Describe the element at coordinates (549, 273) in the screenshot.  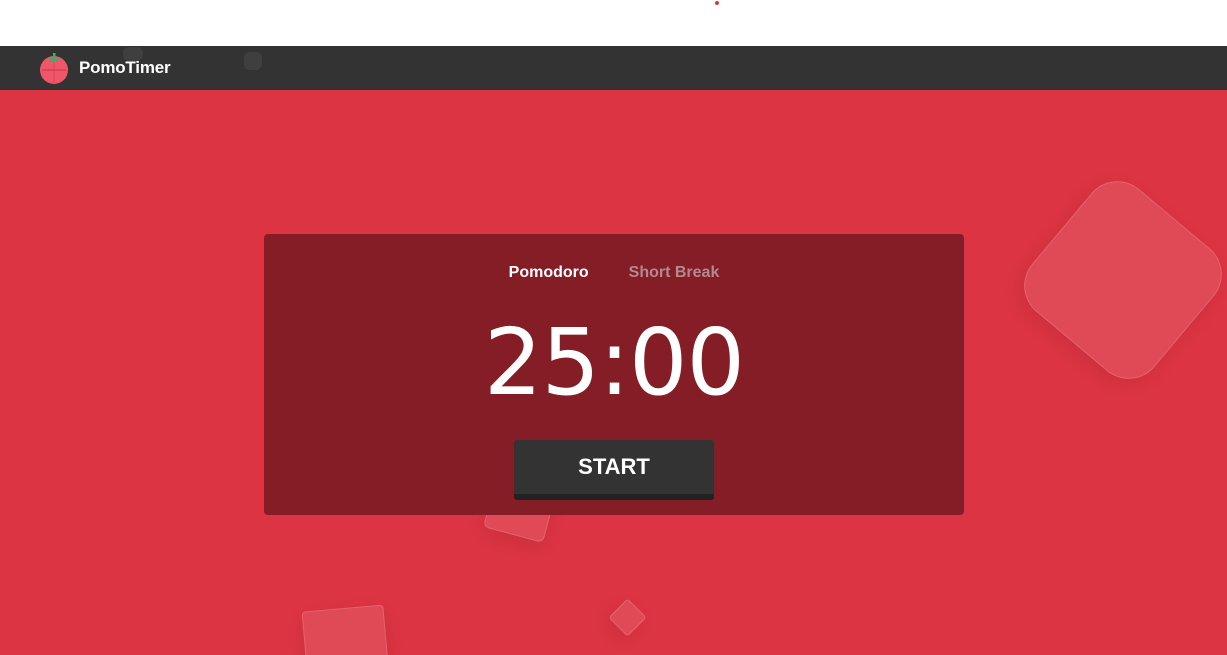
I see `tab-pomodoro: Pomodoro` at that location.